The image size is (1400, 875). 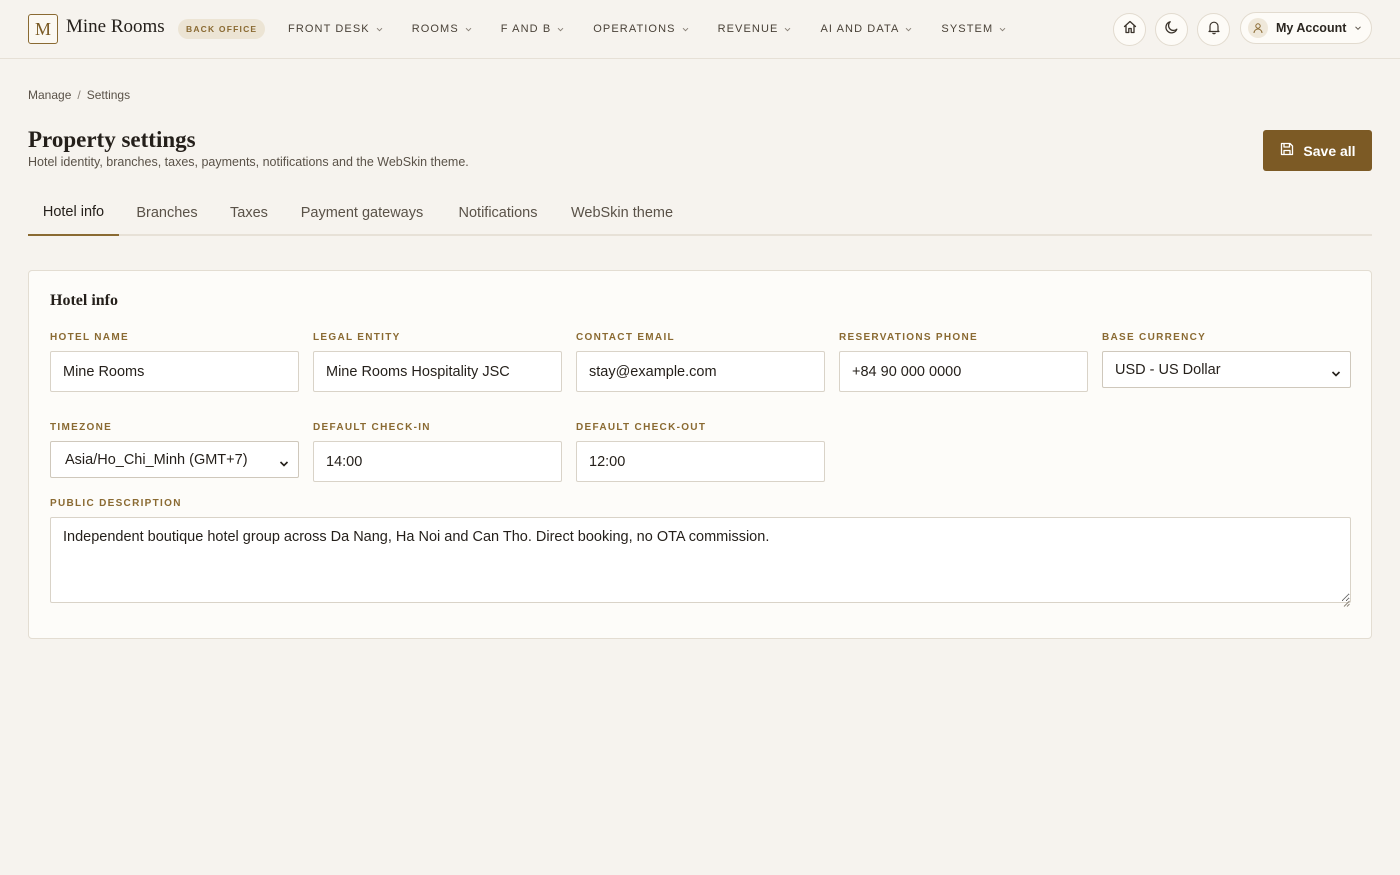 I want to click on brand-name: Mine Rooms, so click(x=115, y=27).